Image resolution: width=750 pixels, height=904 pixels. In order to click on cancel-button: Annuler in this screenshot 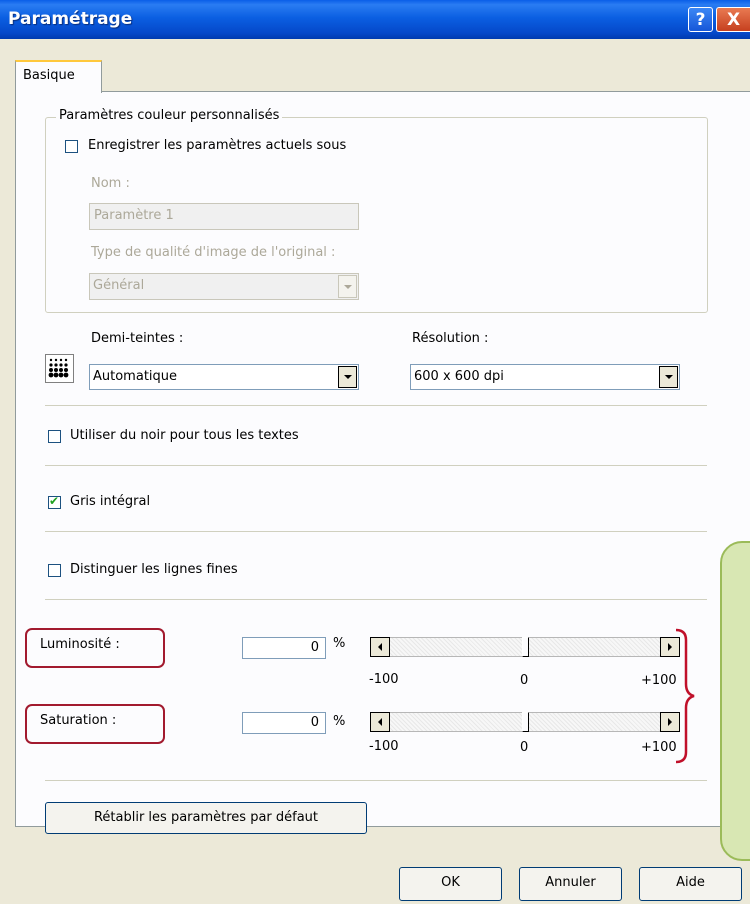, I will do `click(570, 884)`.